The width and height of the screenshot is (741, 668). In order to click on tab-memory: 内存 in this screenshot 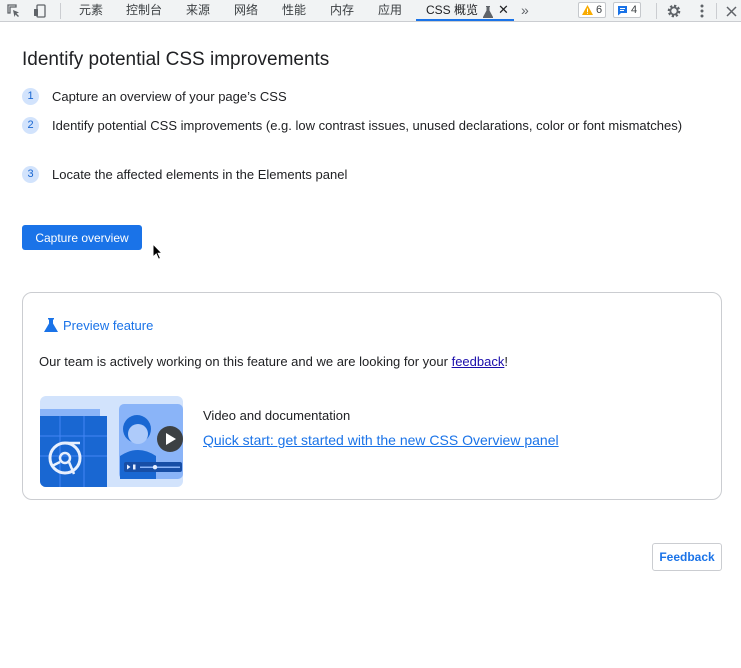, I will do `click(342, 10)`.